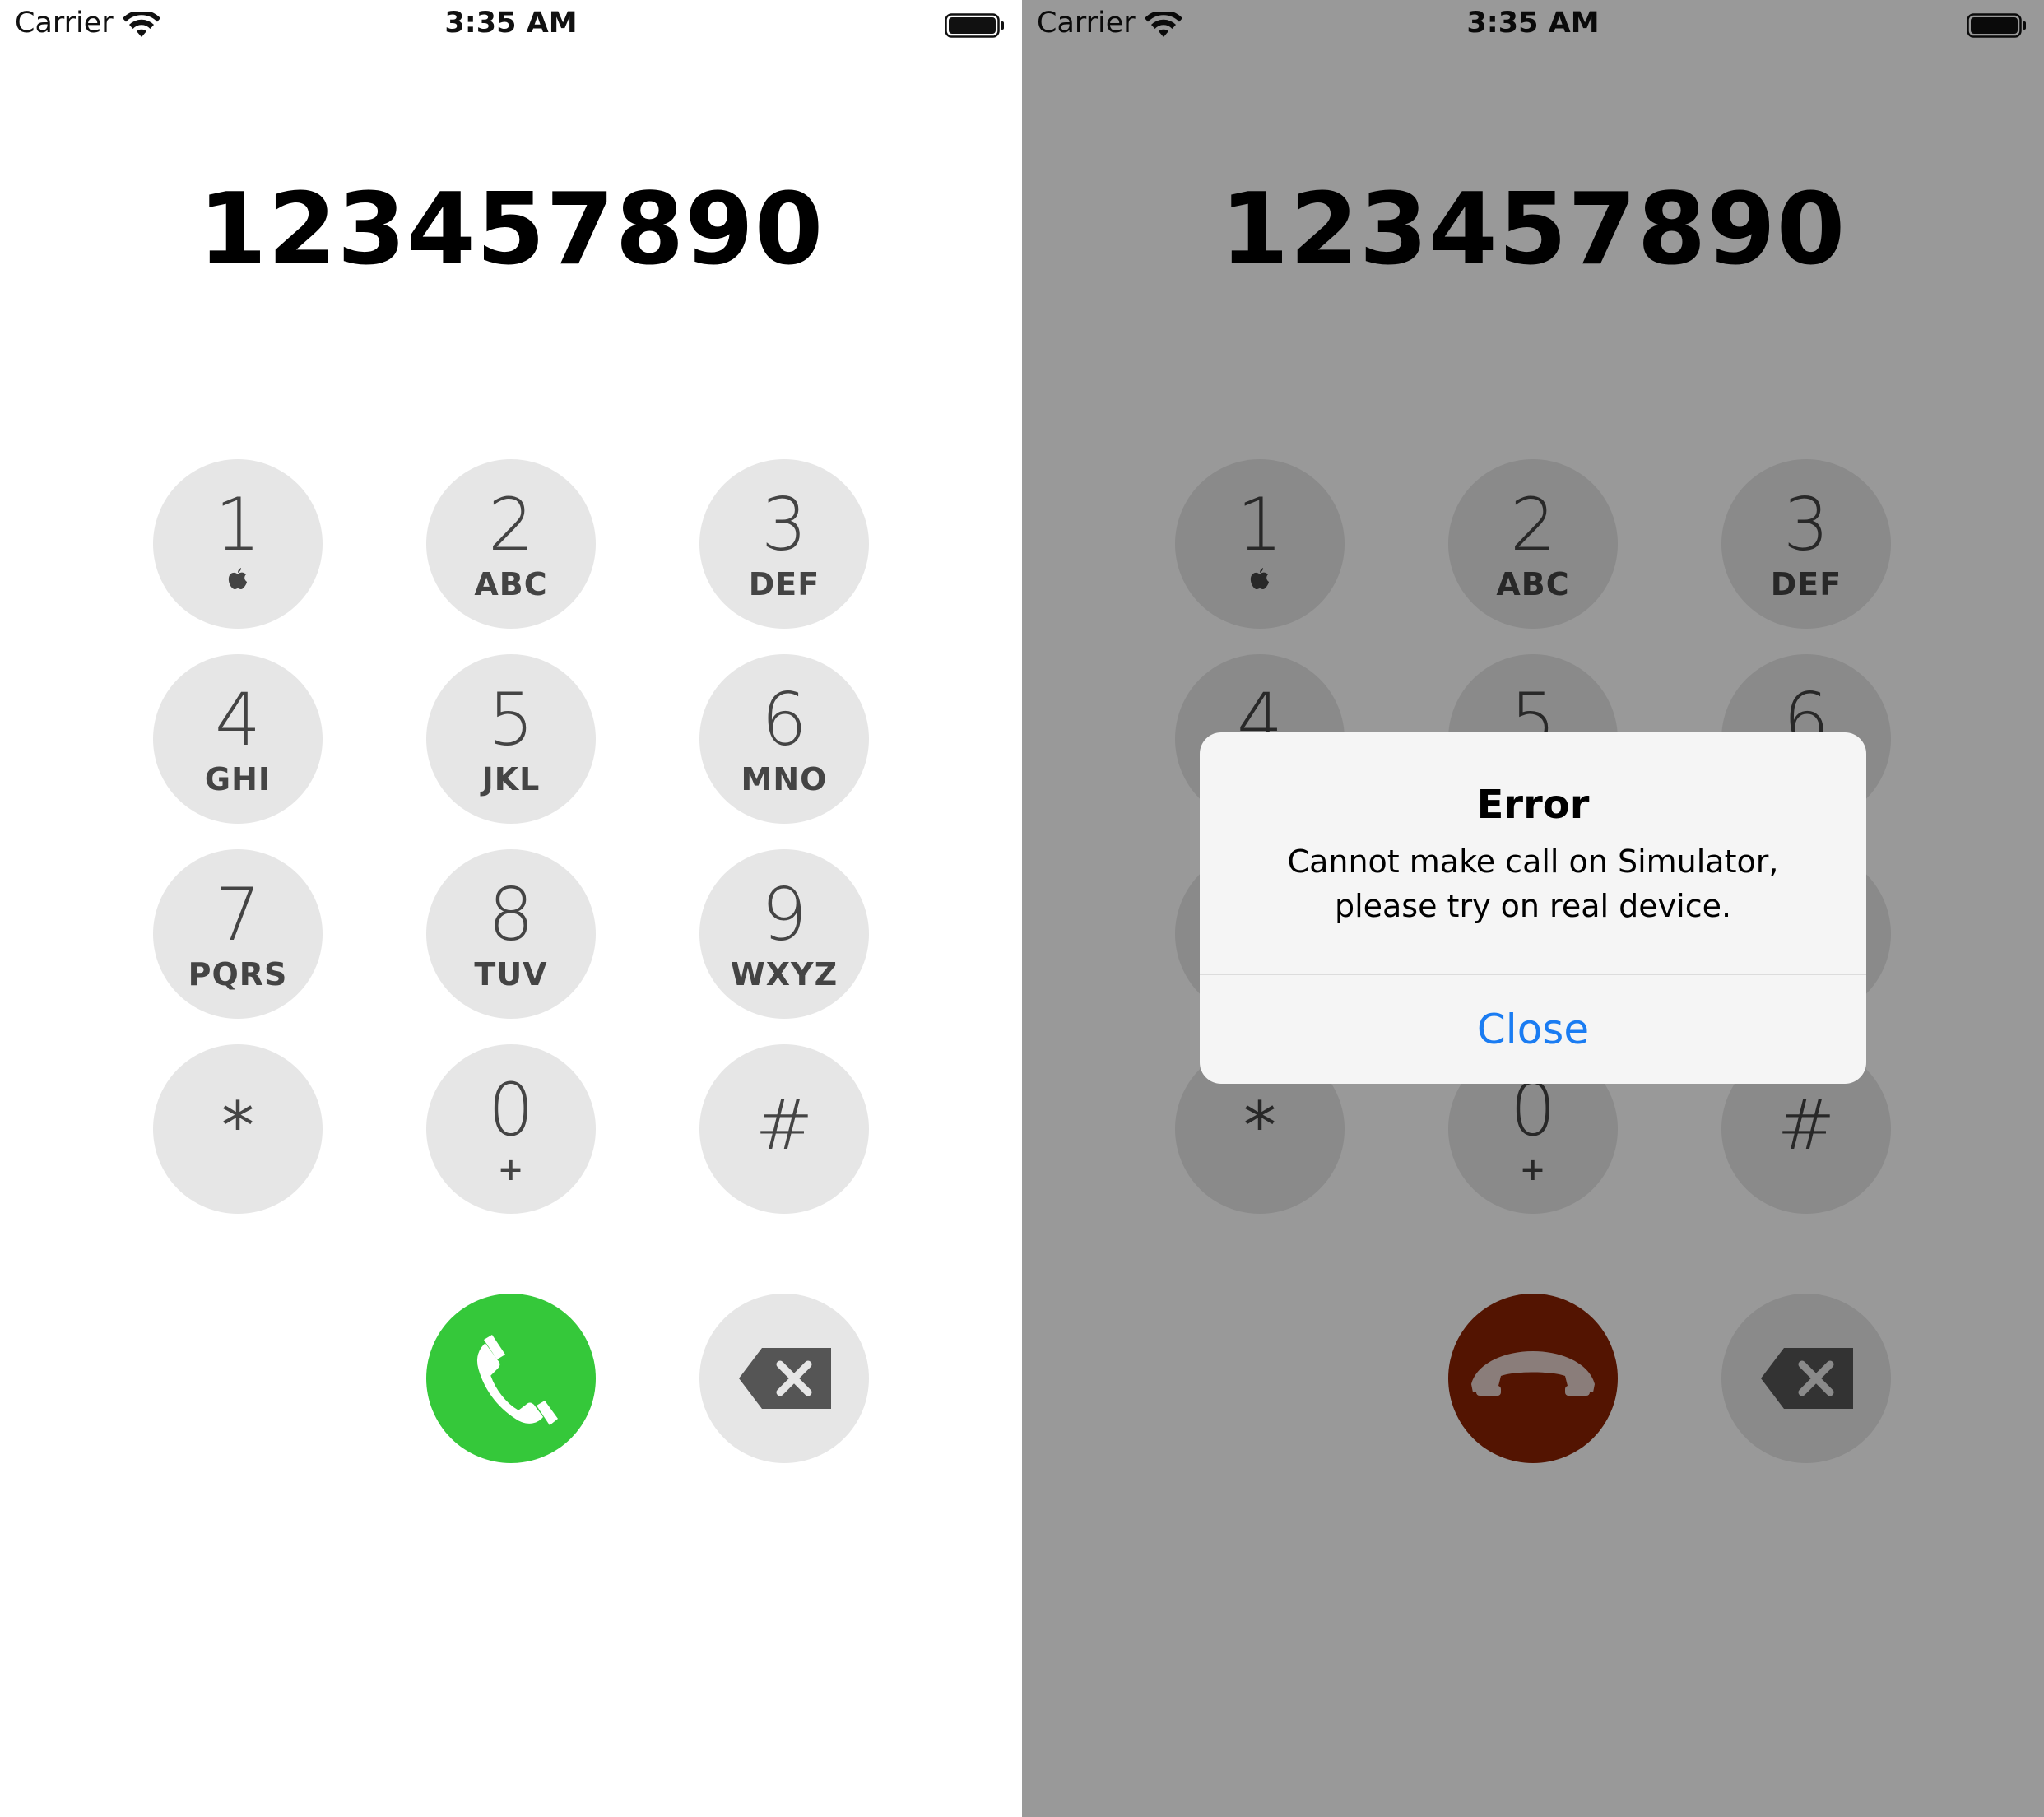 The height and width of the screenshot is (1817, 2044). I want to click on key-digit: *, so click(237, 1126).